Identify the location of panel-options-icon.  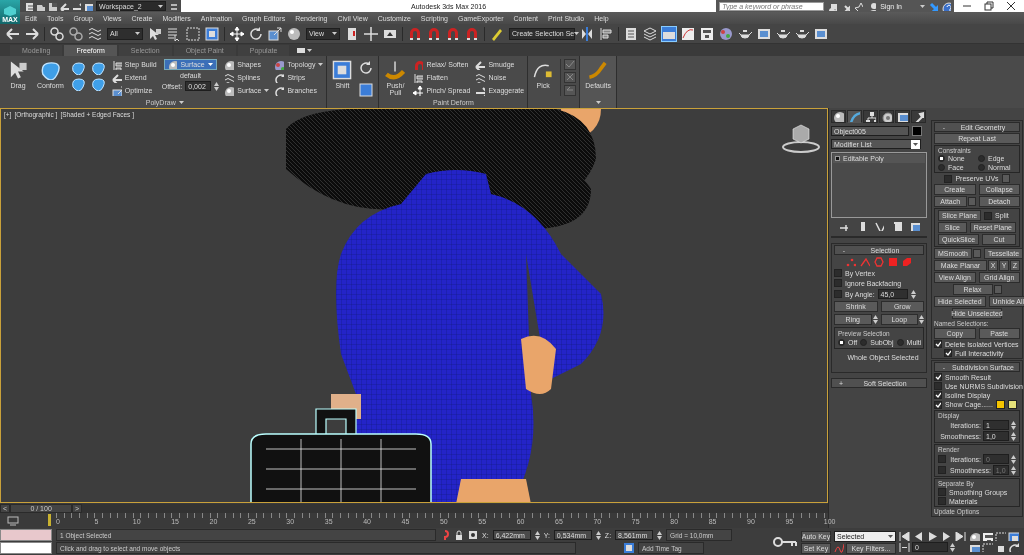
(301, 50).